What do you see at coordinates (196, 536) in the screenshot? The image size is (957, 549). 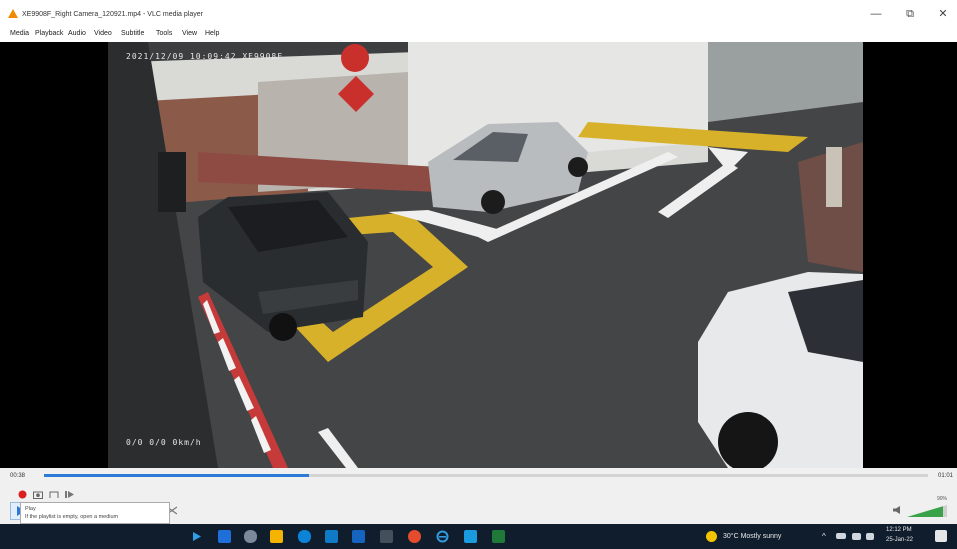 I see `media-player-icon` at bounding box center [196, 536].